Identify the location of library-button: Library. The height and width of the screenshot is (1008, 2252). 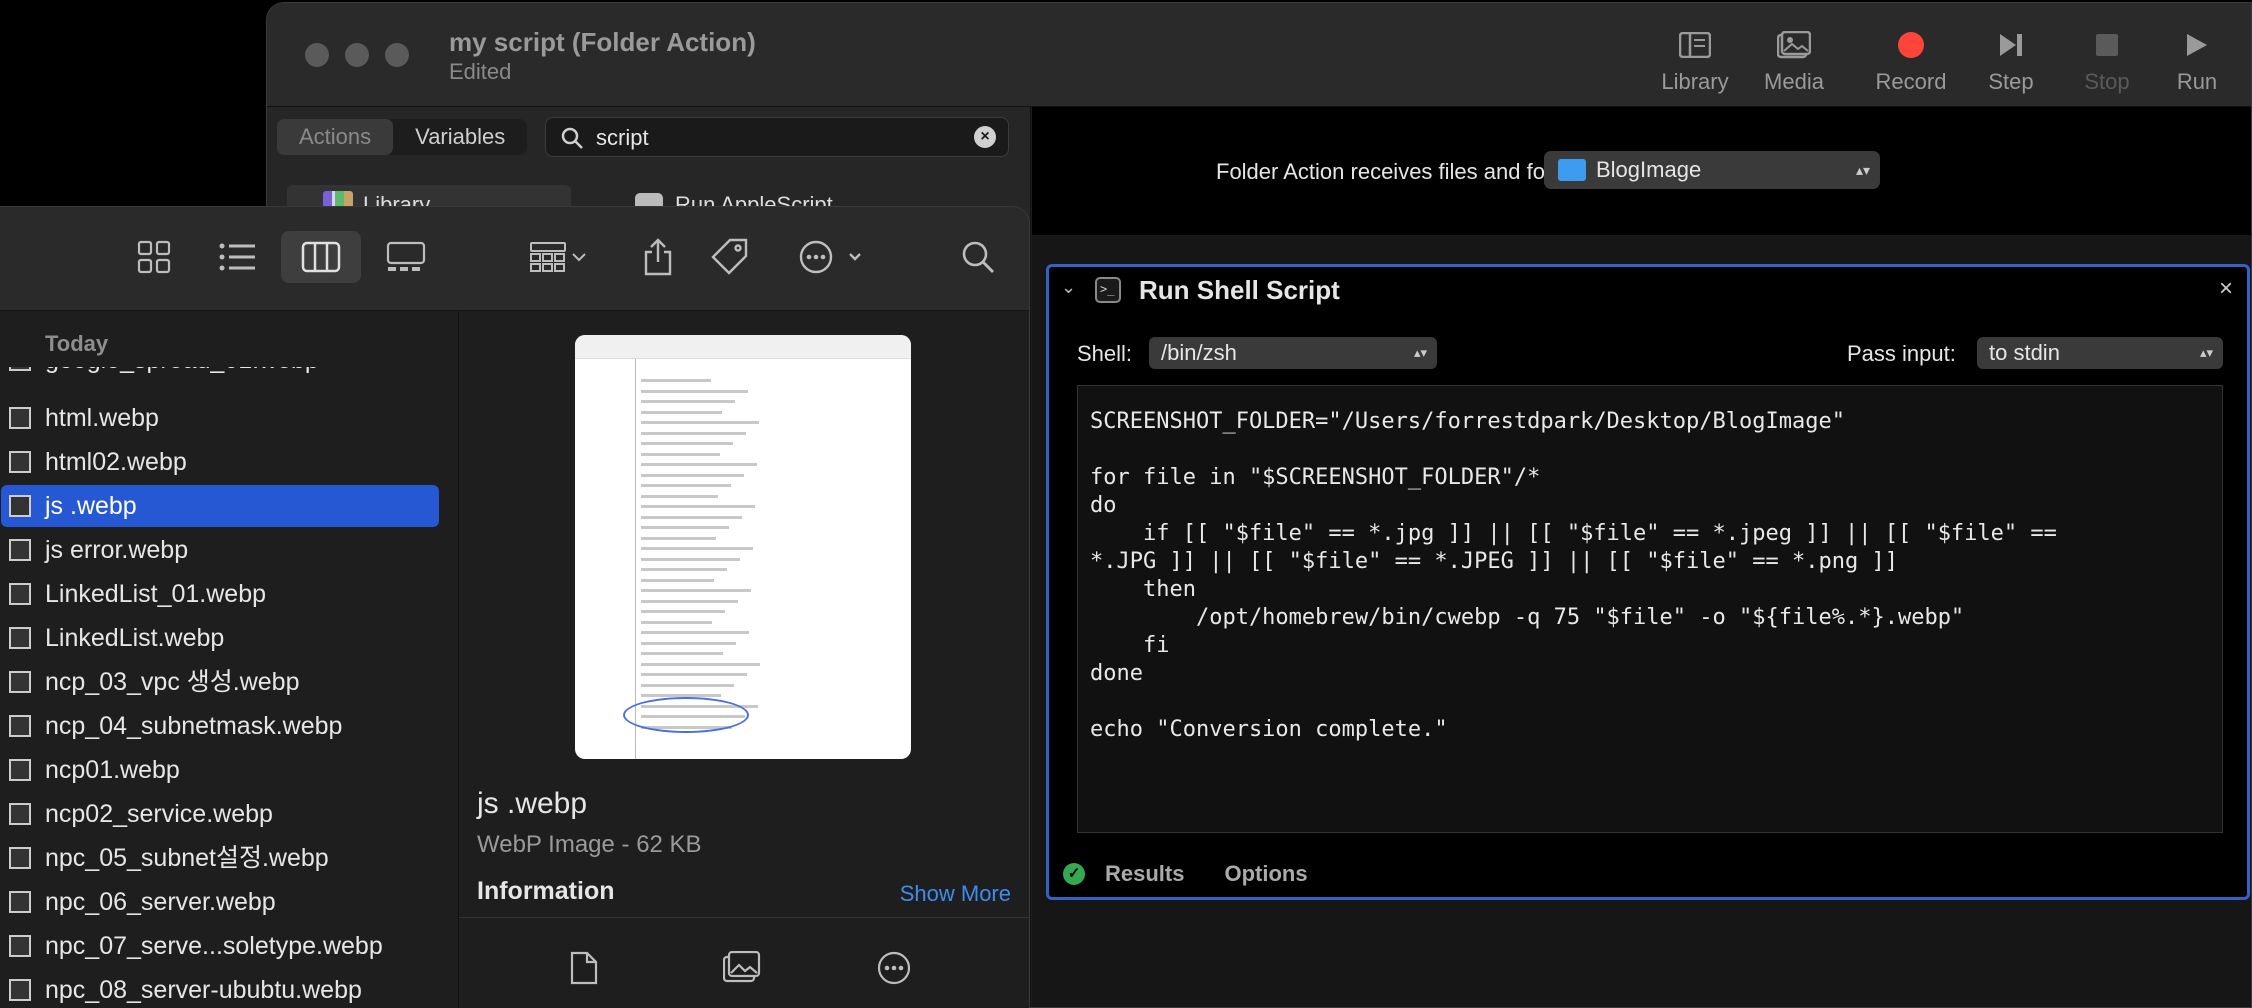
(1695, 65).